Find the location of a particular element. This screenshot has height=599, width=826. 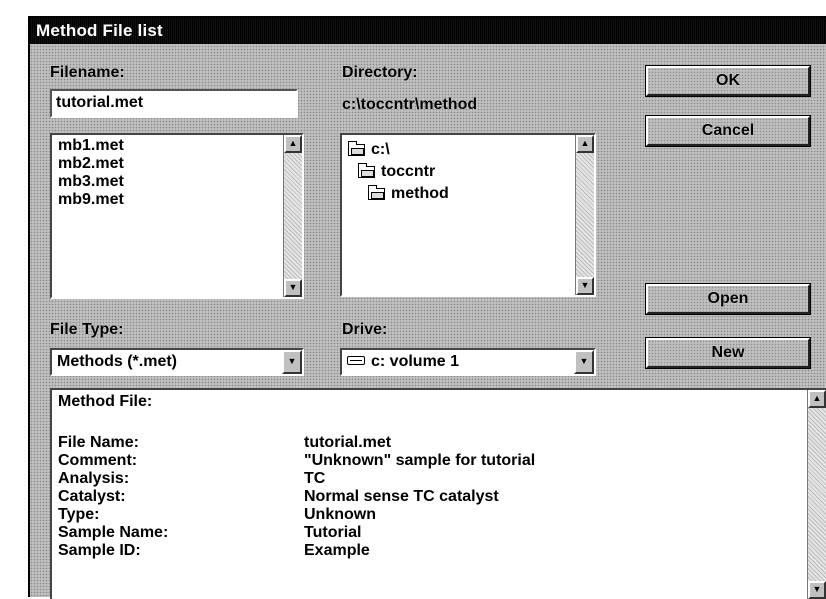

info-row: Sample Name: Tutorial is located at coordinates (428, 533).